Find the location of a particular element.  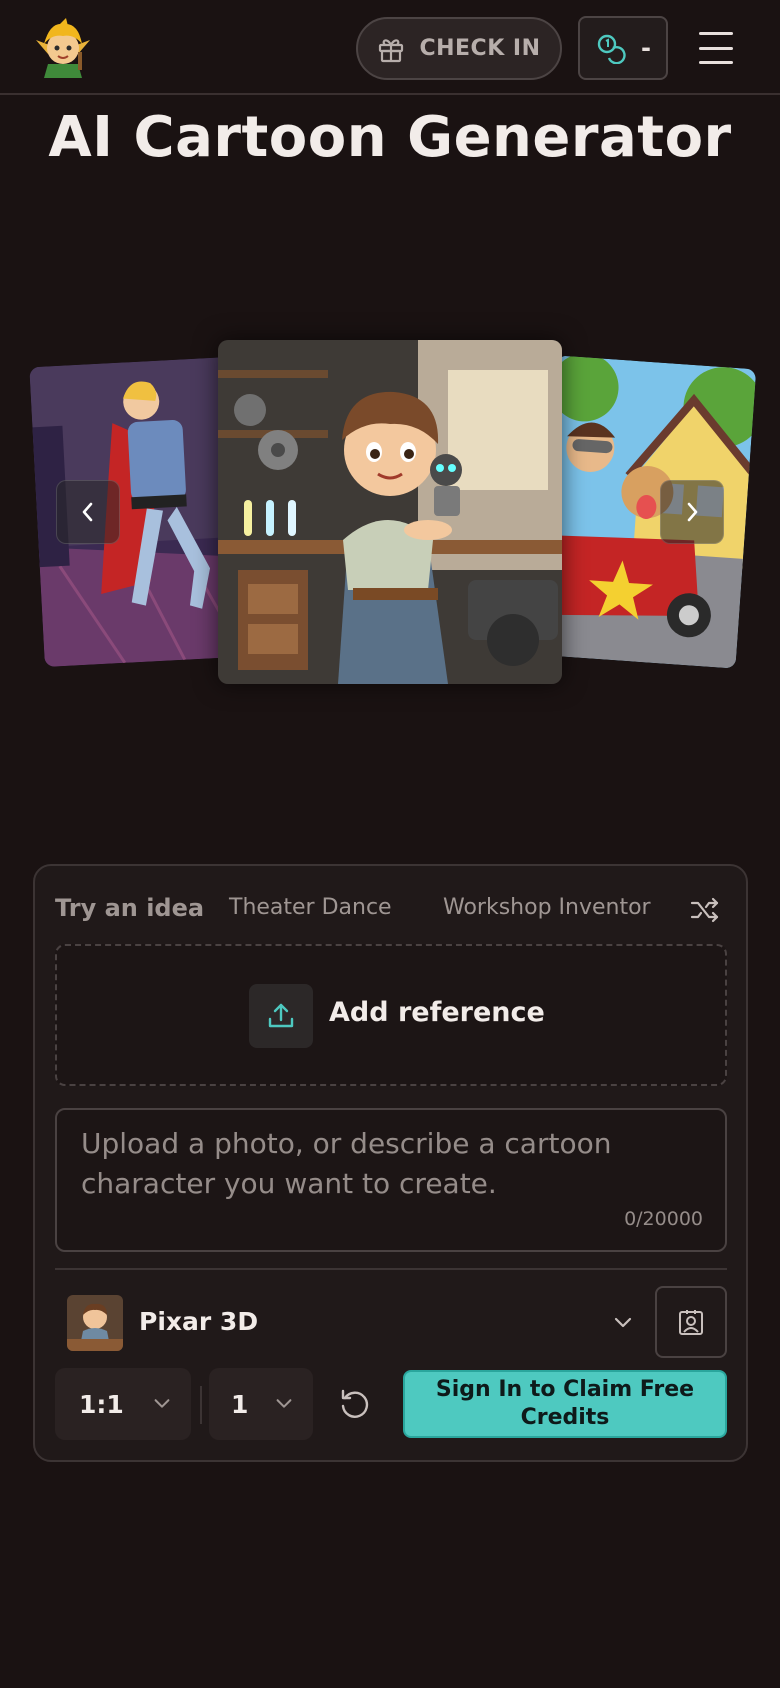

aspect-ratio-select: 1:1 is located at coordinates (123, 1404).